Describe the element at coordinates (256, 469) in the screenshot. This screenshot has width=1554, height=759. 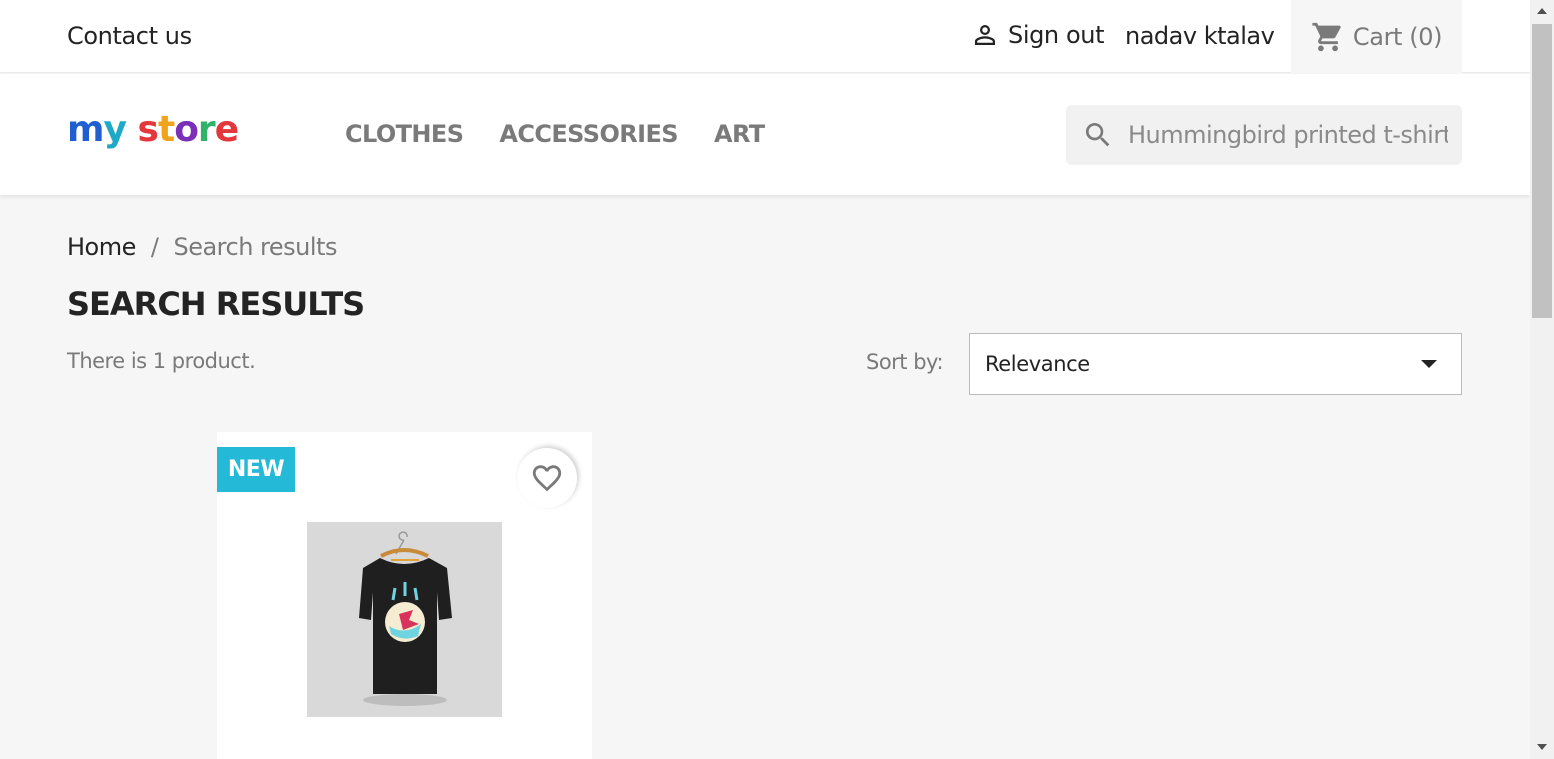
I see `new-badge: NEW` at that location.